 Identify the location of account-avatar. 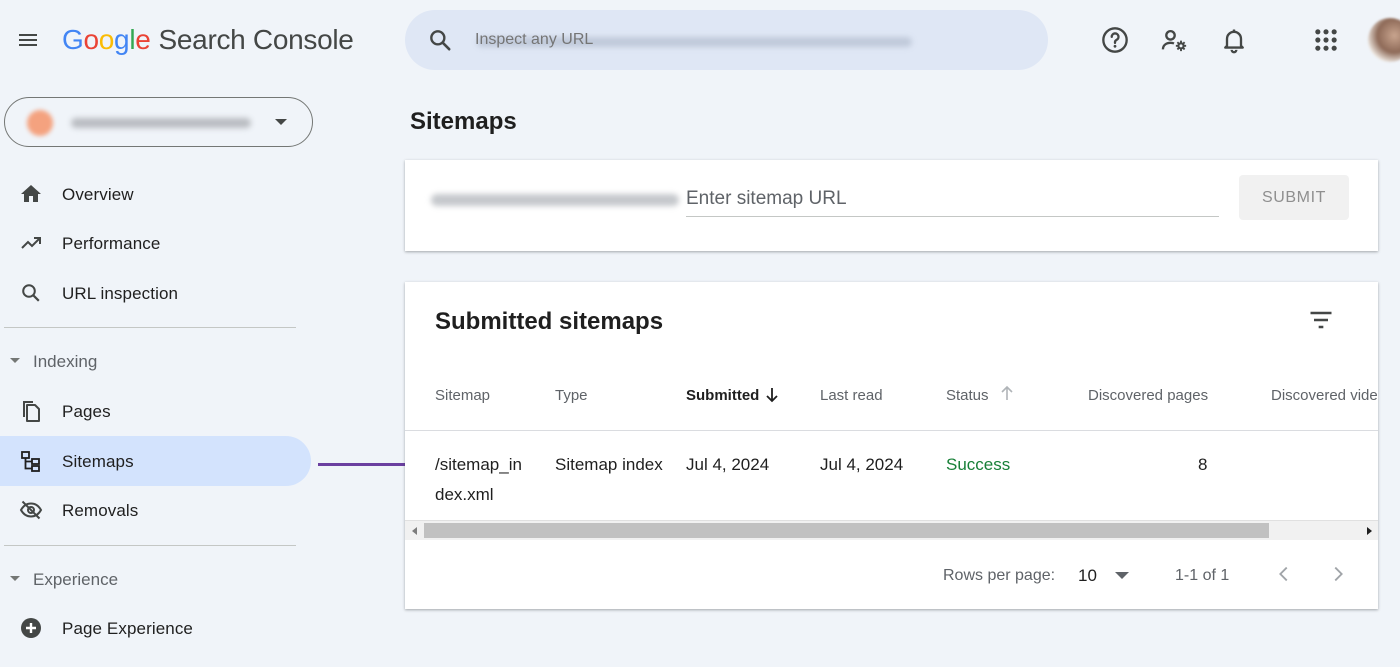
(1384, 40).